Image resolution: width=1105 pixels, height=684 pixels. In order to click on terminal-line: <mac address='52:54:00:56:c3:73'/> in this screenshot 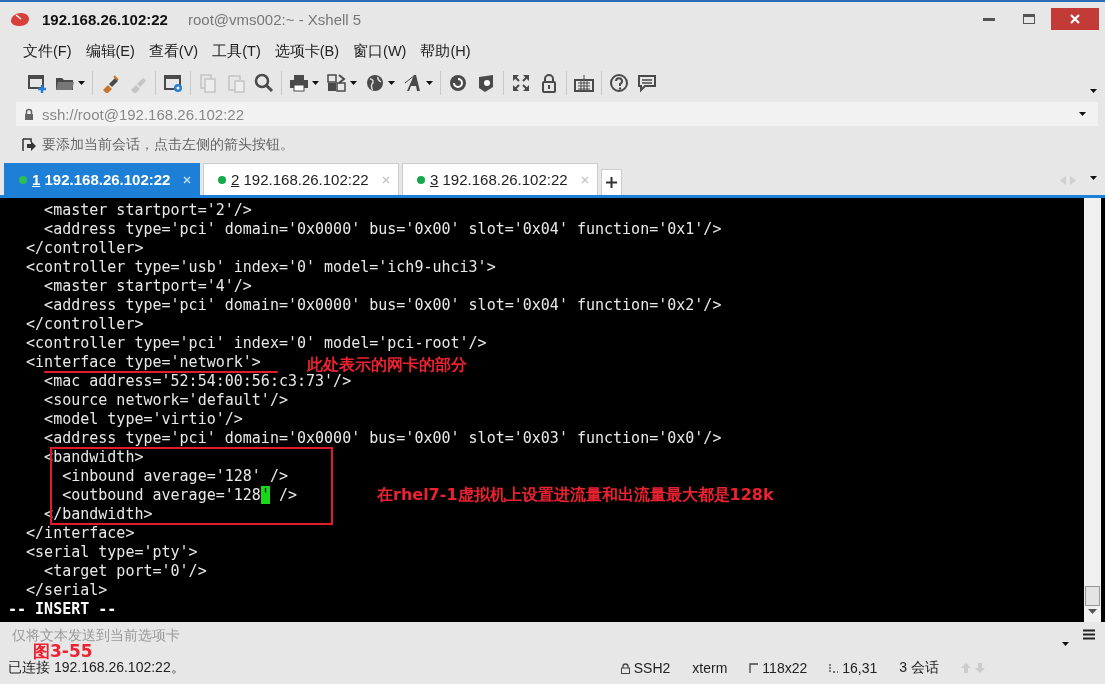, I will do `click(197, 381)`.